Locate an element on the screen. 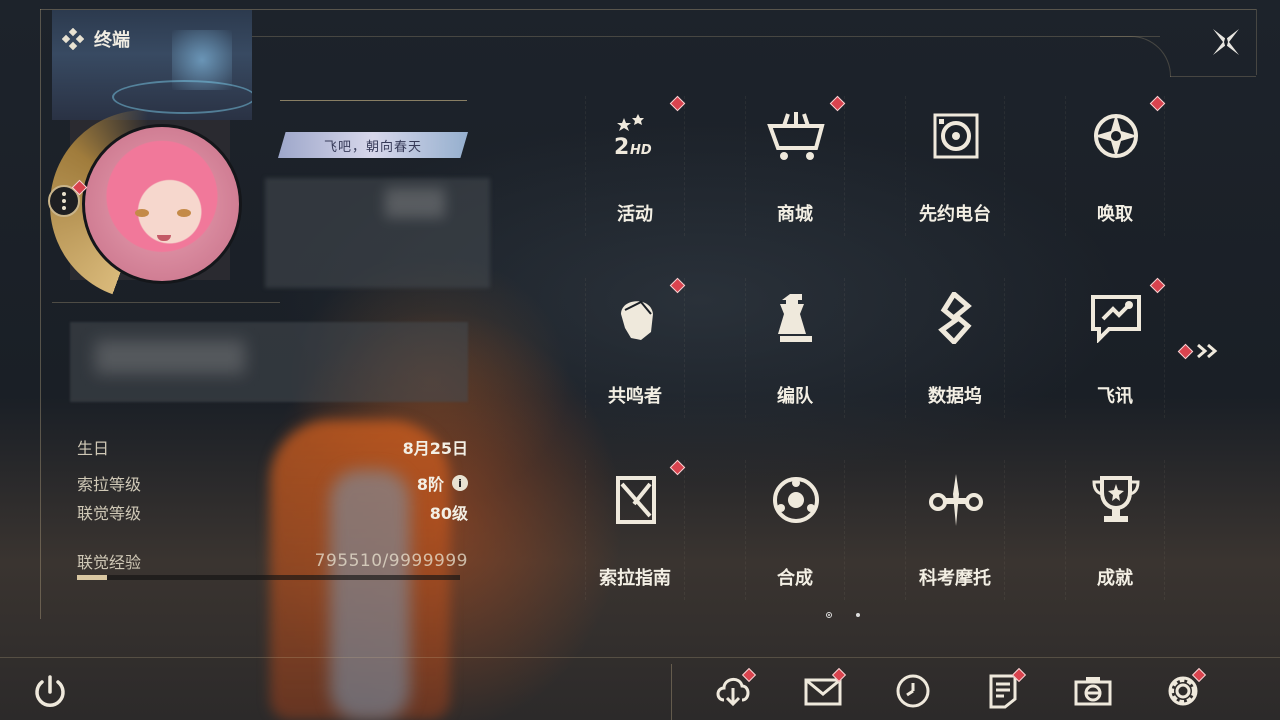 The height and width of the screenshot is (720, 1280). event-2hd-icon: 2 HD is located at coordinates (636, 136).